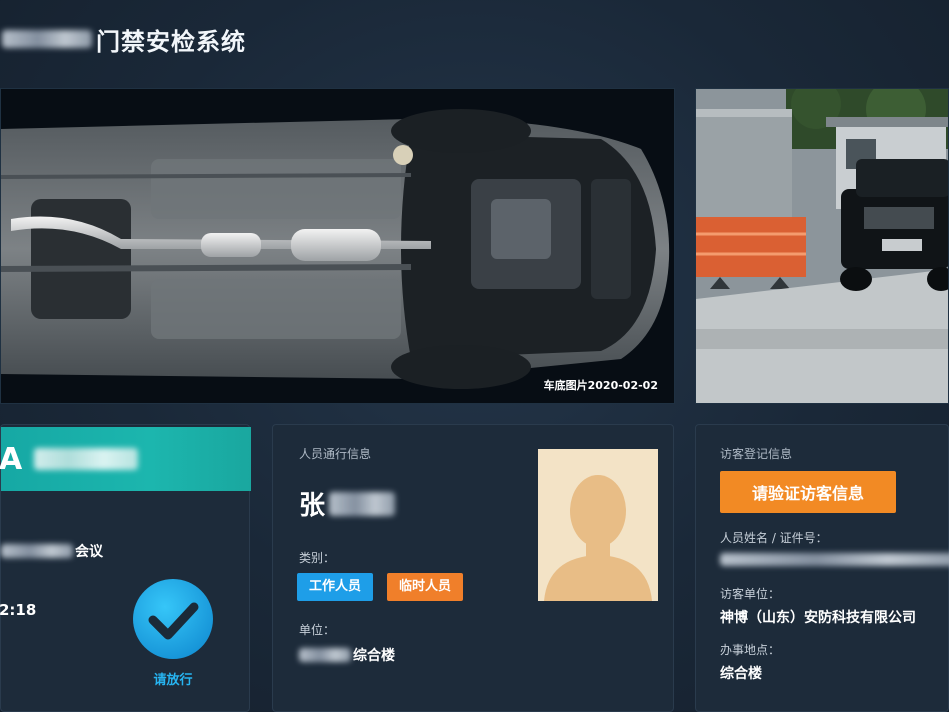 This screenshot has height=712, width=949. What do you see at coordinates (741, 674) in the screenshot?
I see `location-value: 综合楼` at bounding box center [741, 674].